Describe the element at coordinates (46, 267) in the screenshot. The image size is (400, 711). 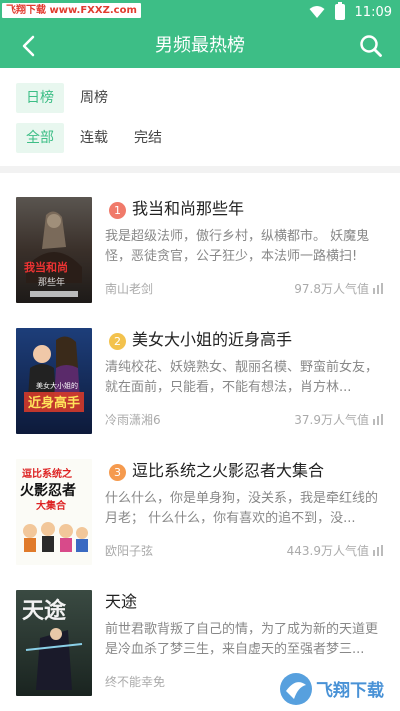
I see `svg-text: 我当和尚` at that location.